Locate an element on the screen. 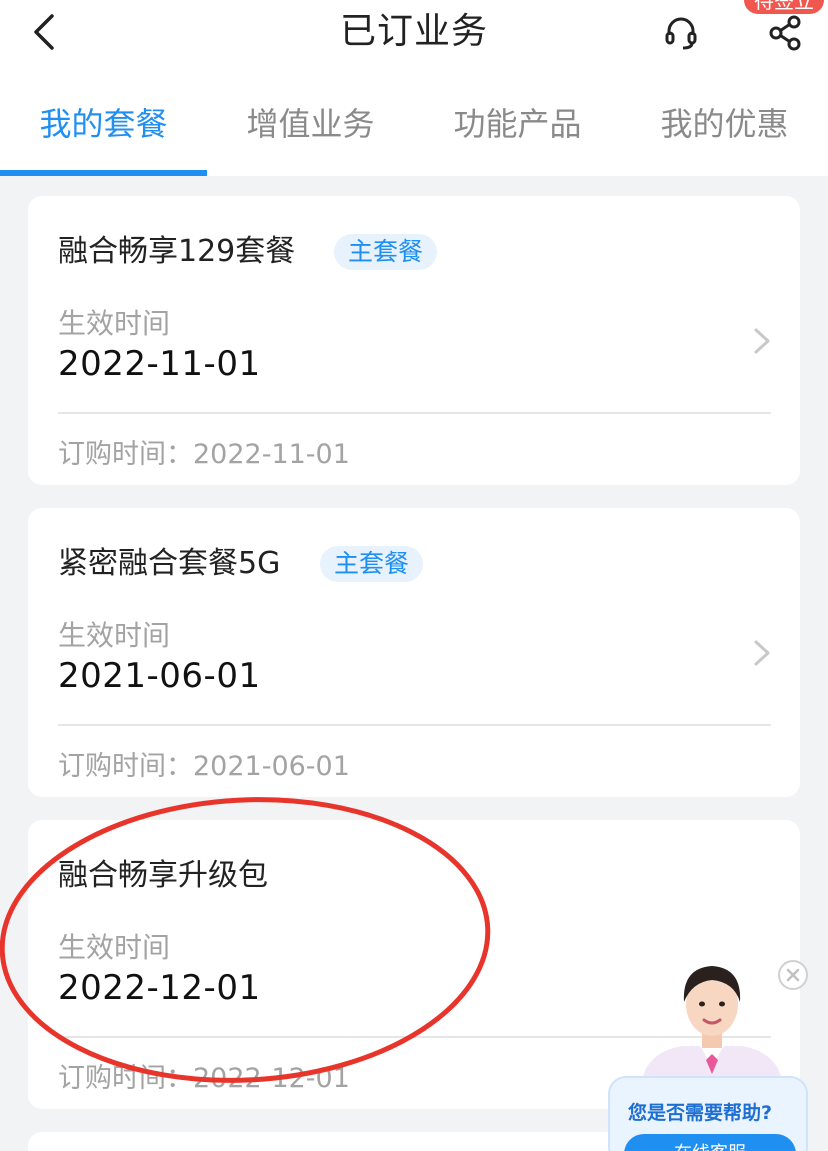 This screenshot has width=828, height=1151. online-service-label: 在线客服 is located at coordinates (710, 1147).